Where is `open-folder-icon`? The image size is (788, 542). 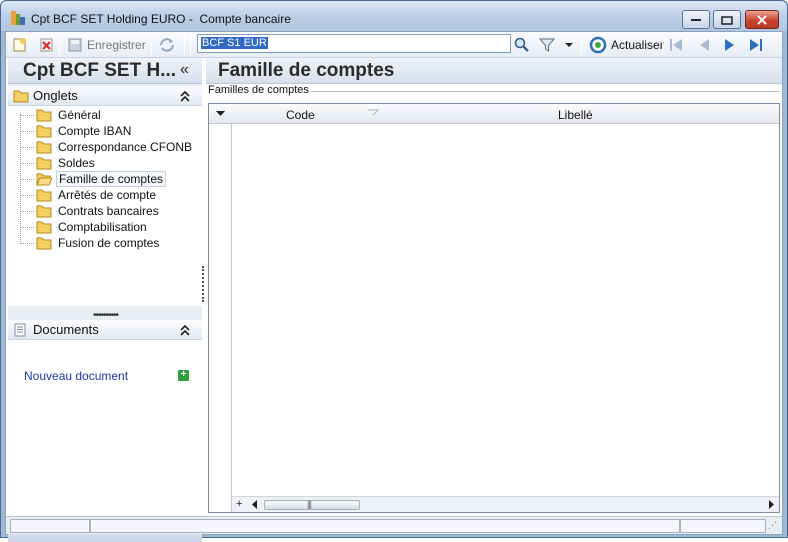
open-folder-icon is located at coordinates (44, 179).